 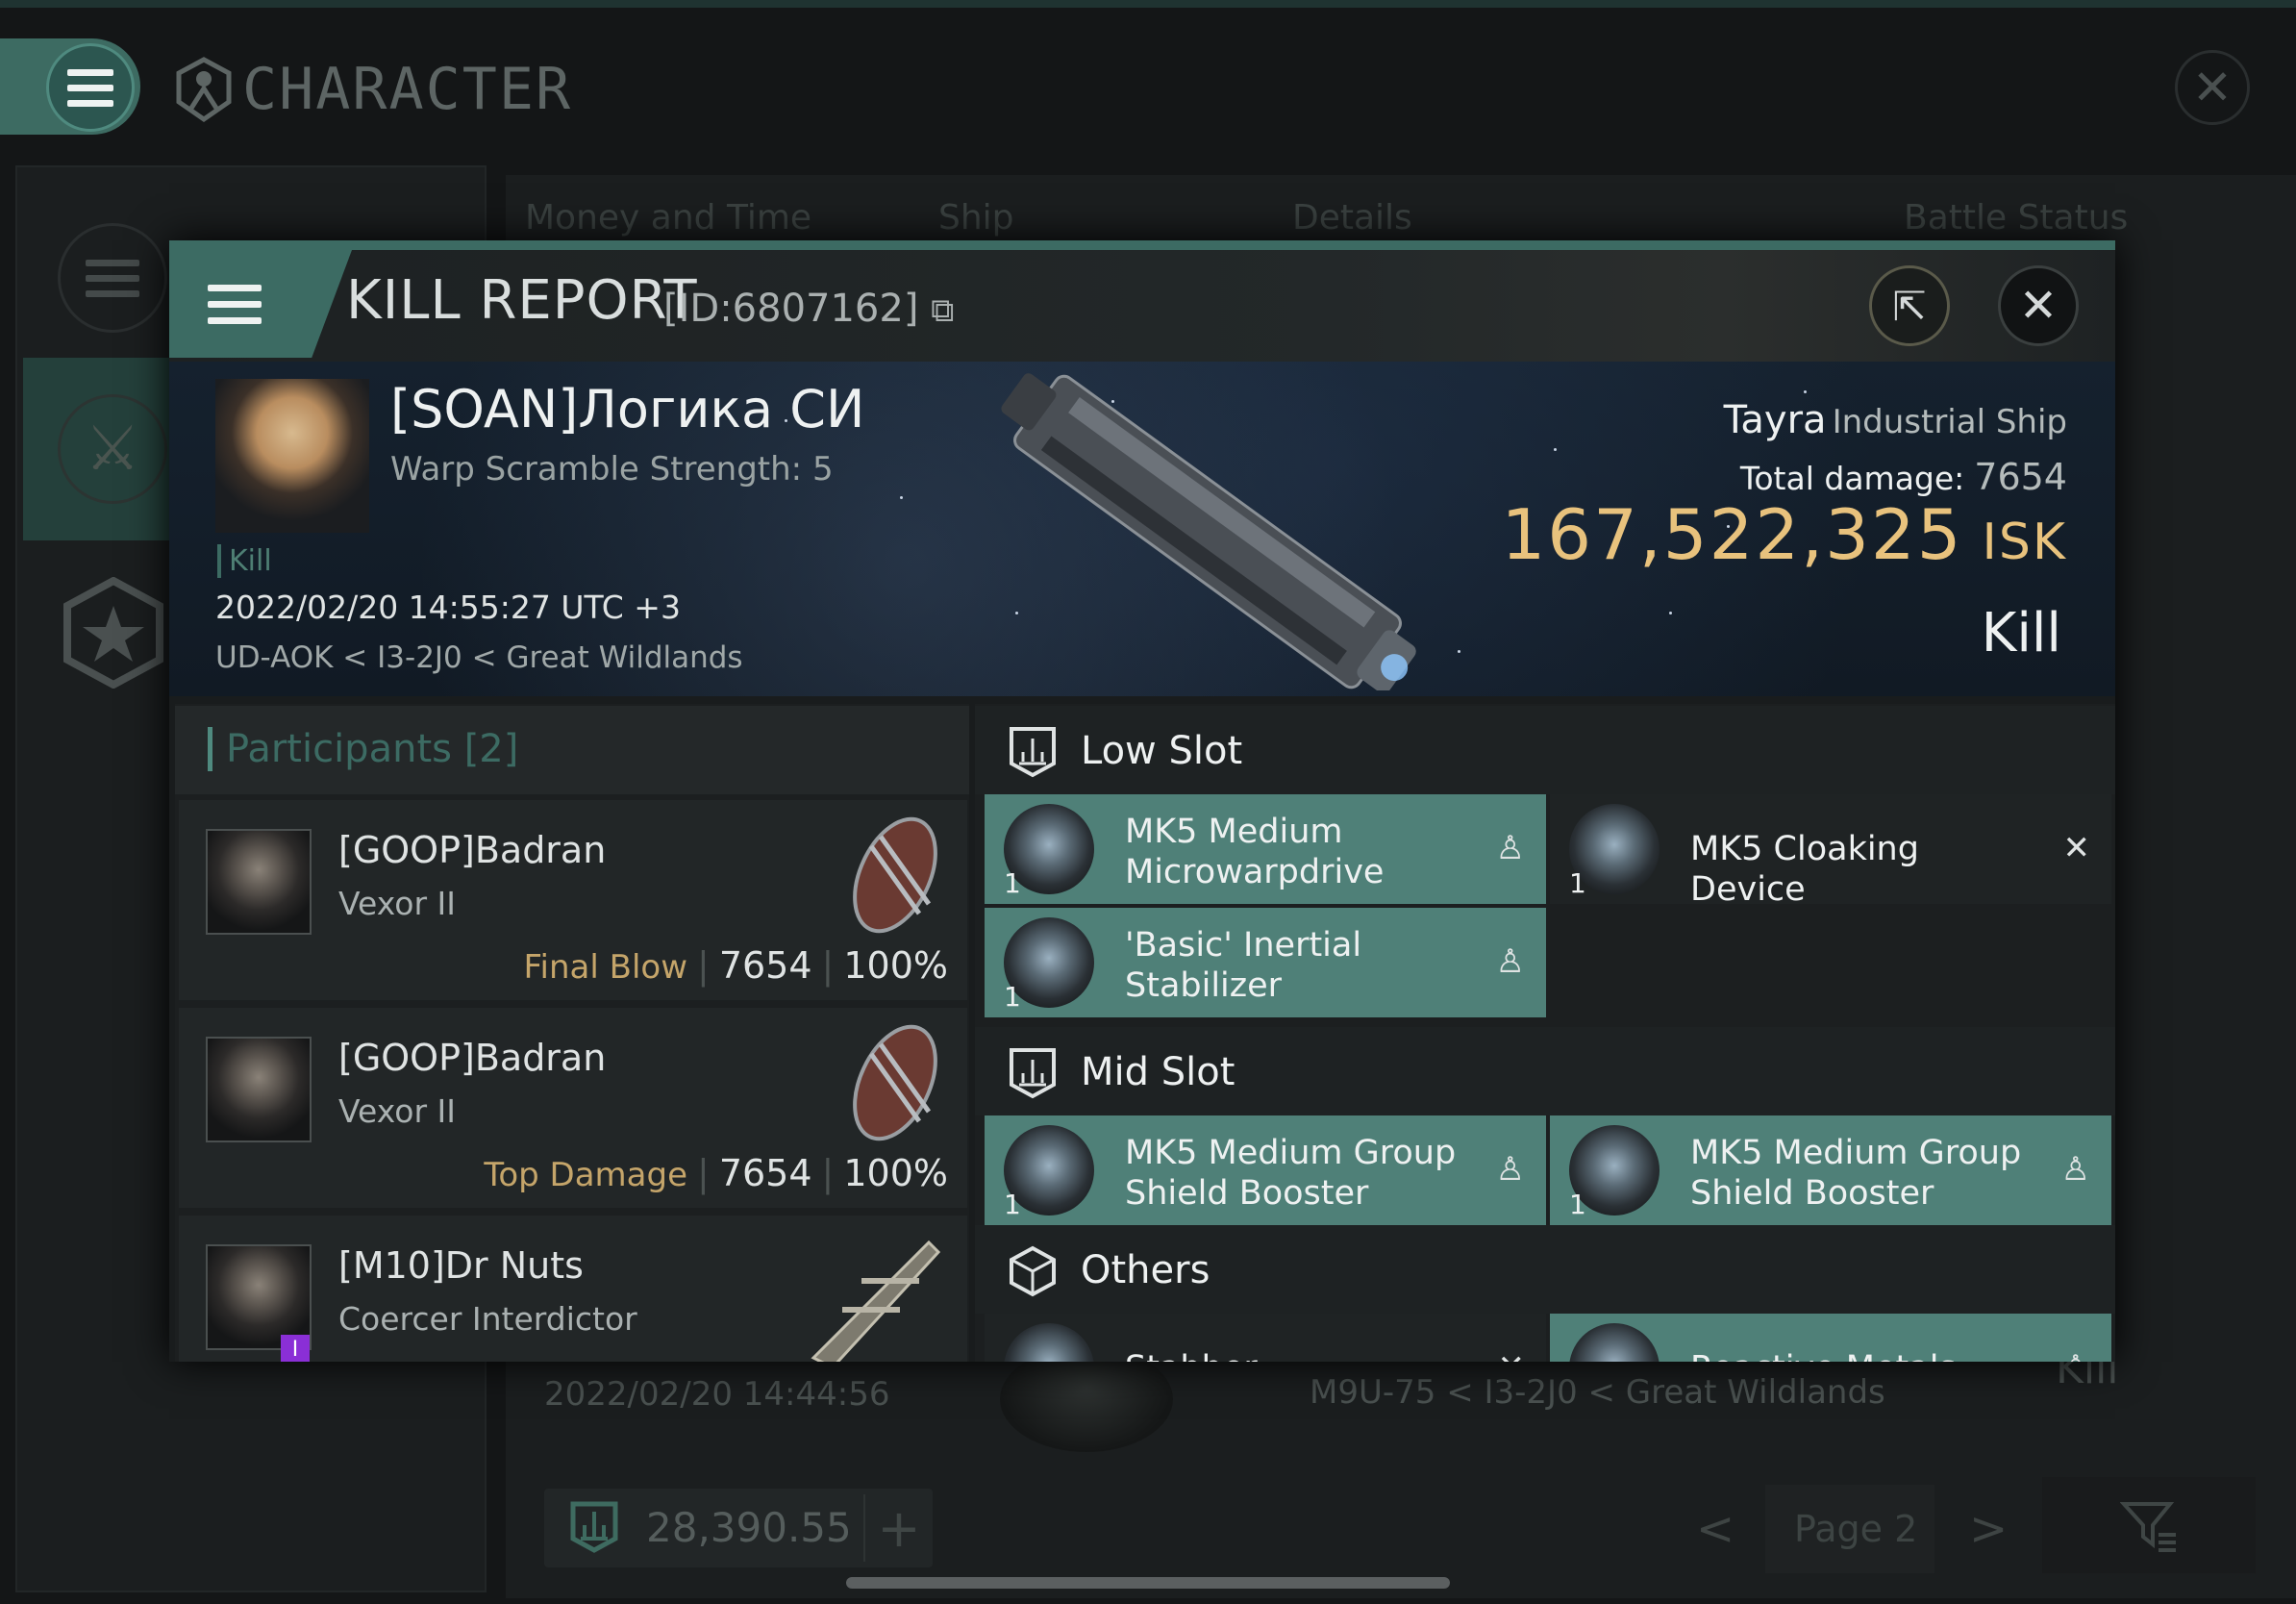 I want to click on kill-tag: Kill, so click(x=244, y=561).